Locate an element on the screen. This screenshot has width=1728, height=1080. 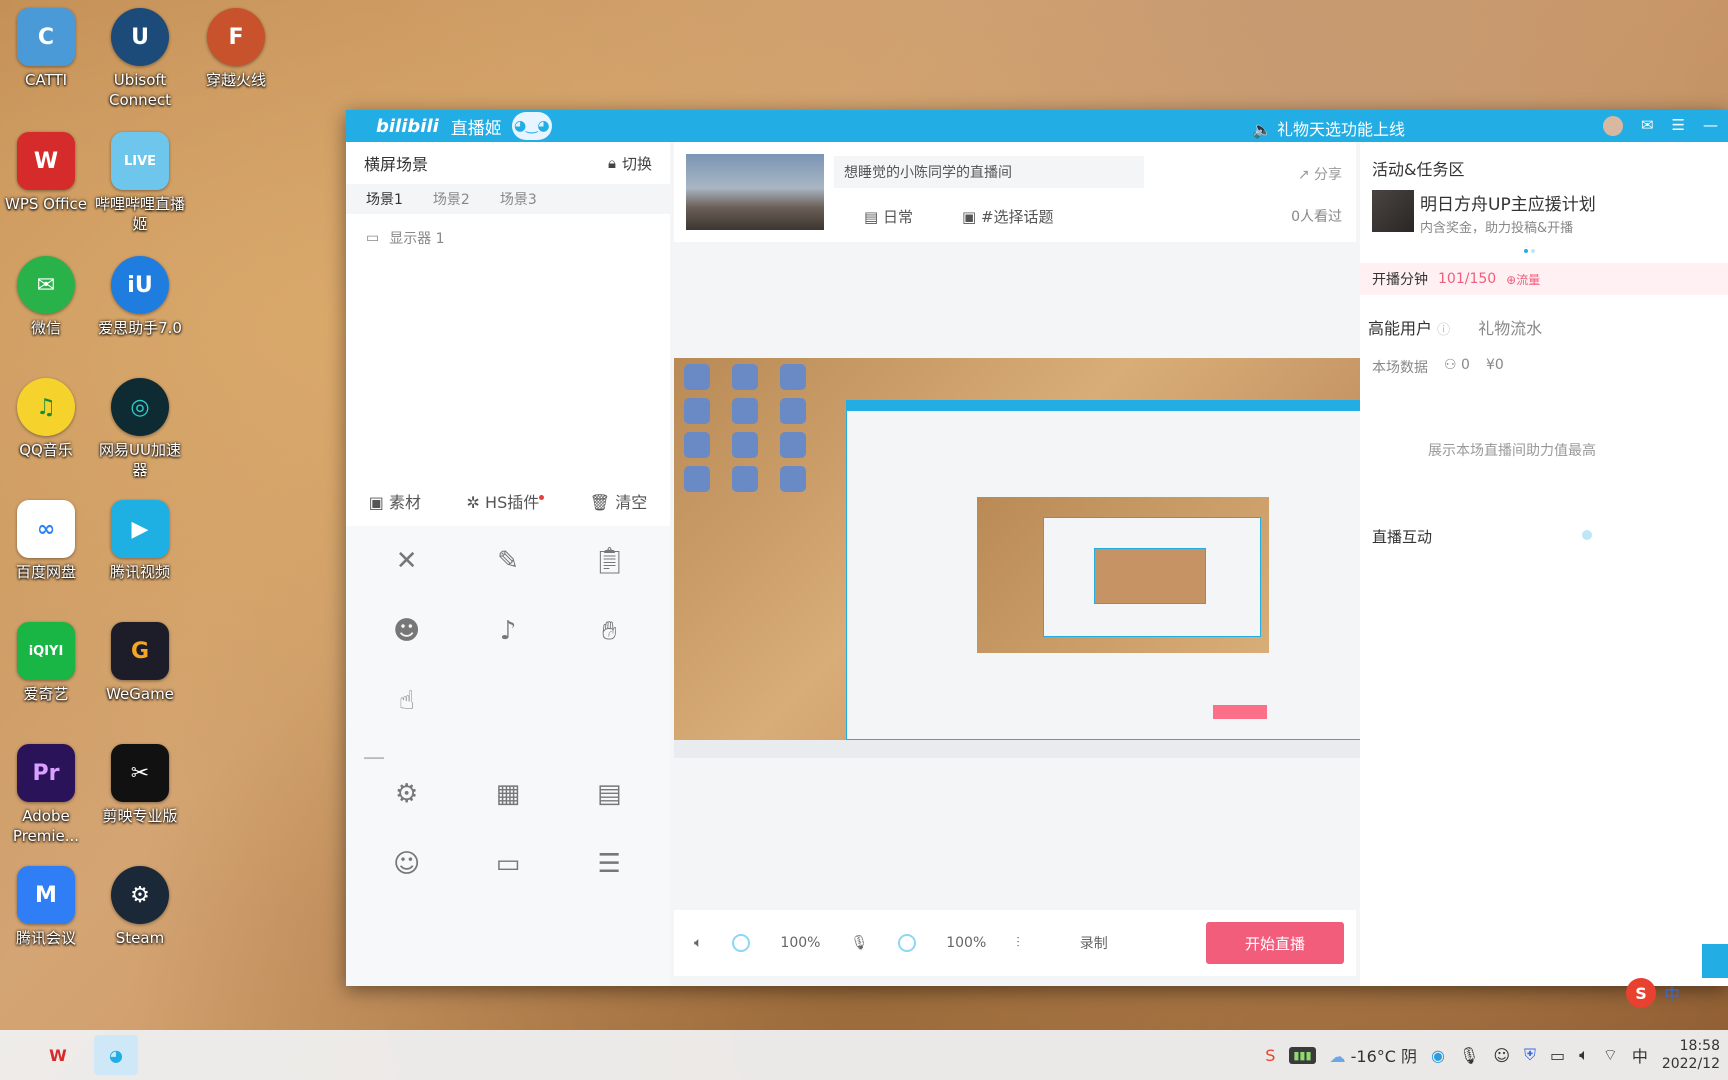
share-button: ↗ 分享 is located at coordinates (1320, 174).